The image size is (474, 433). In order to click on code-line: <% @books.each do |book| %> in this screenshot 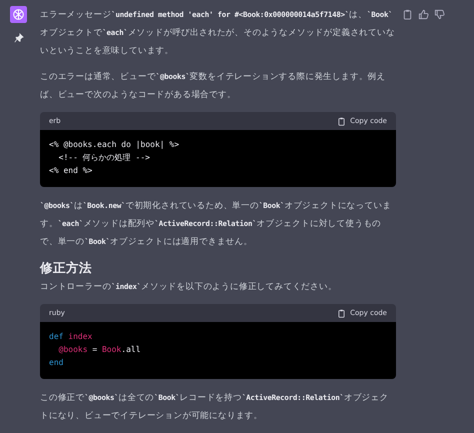, I will do `click(114, 145)`.